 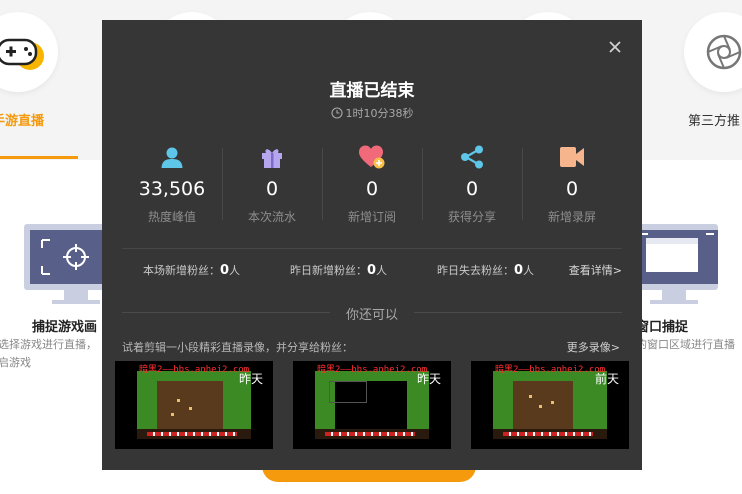 I want to click on divider, so click(x=372, y=248).